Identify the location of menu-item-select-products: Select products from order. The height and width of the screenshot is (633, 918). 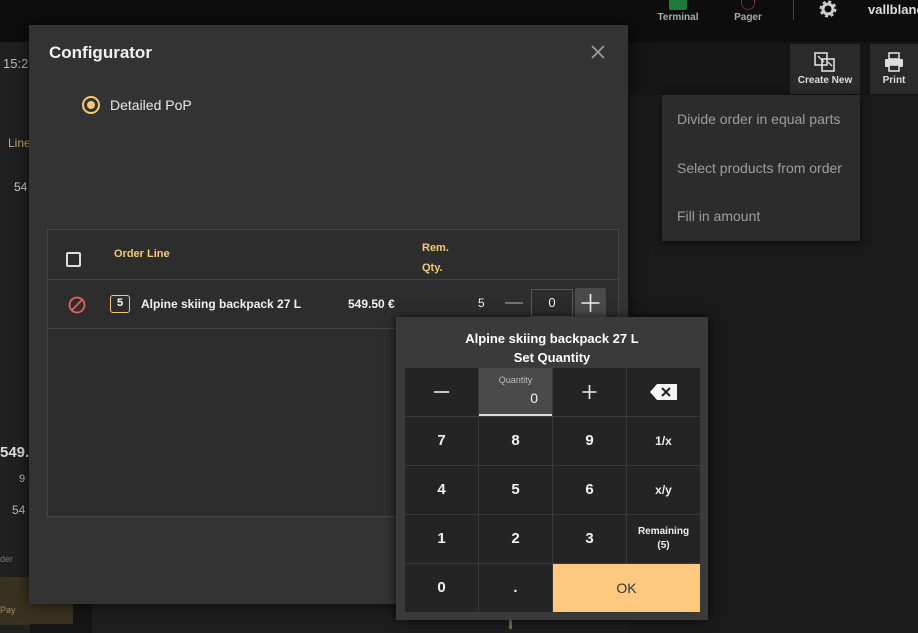
(761, 168).